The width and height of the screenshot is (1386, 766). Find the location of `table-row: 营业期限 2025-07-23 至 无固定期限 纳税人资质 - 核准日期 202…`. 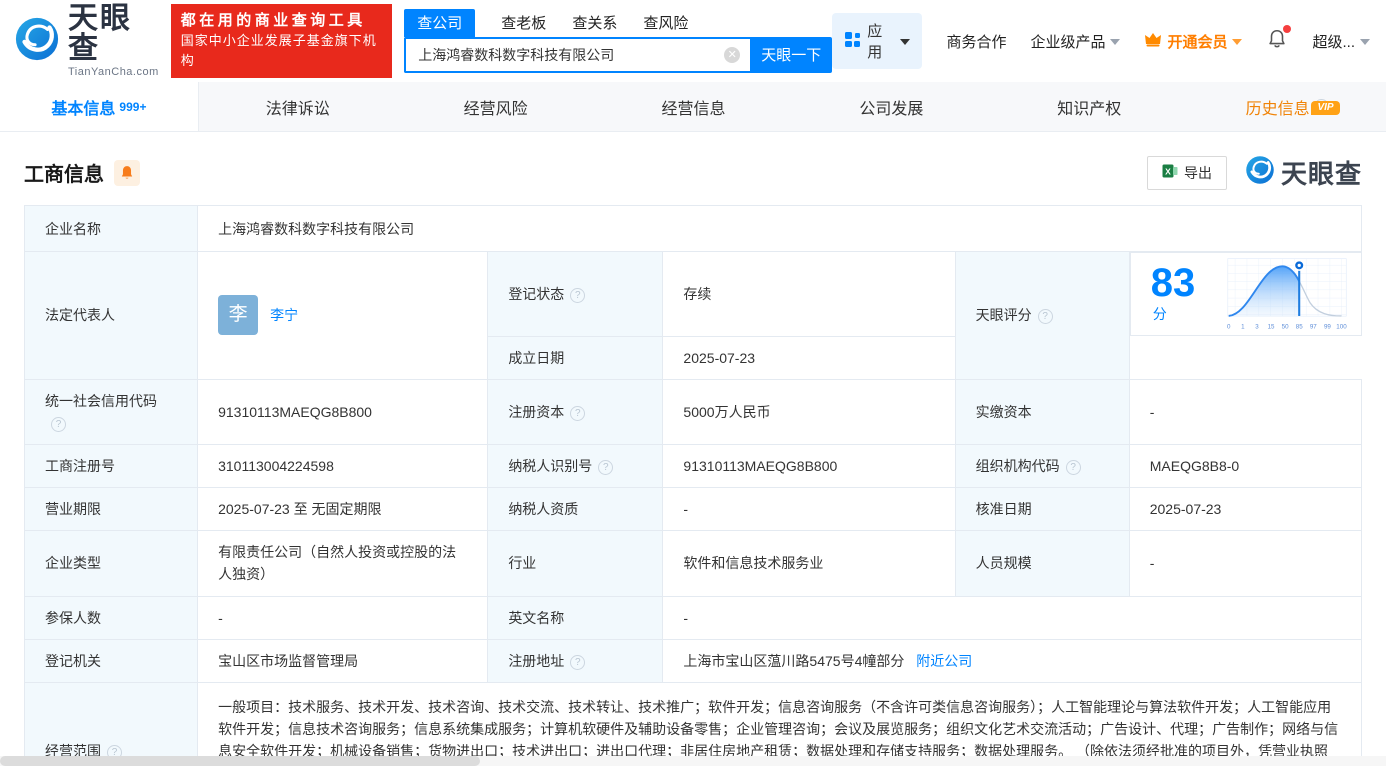

table-row: 营业期限 2025-07-23 至 无固定期限 纳税人资质 - 核准日期 202… is located at coordinates (693, 508).